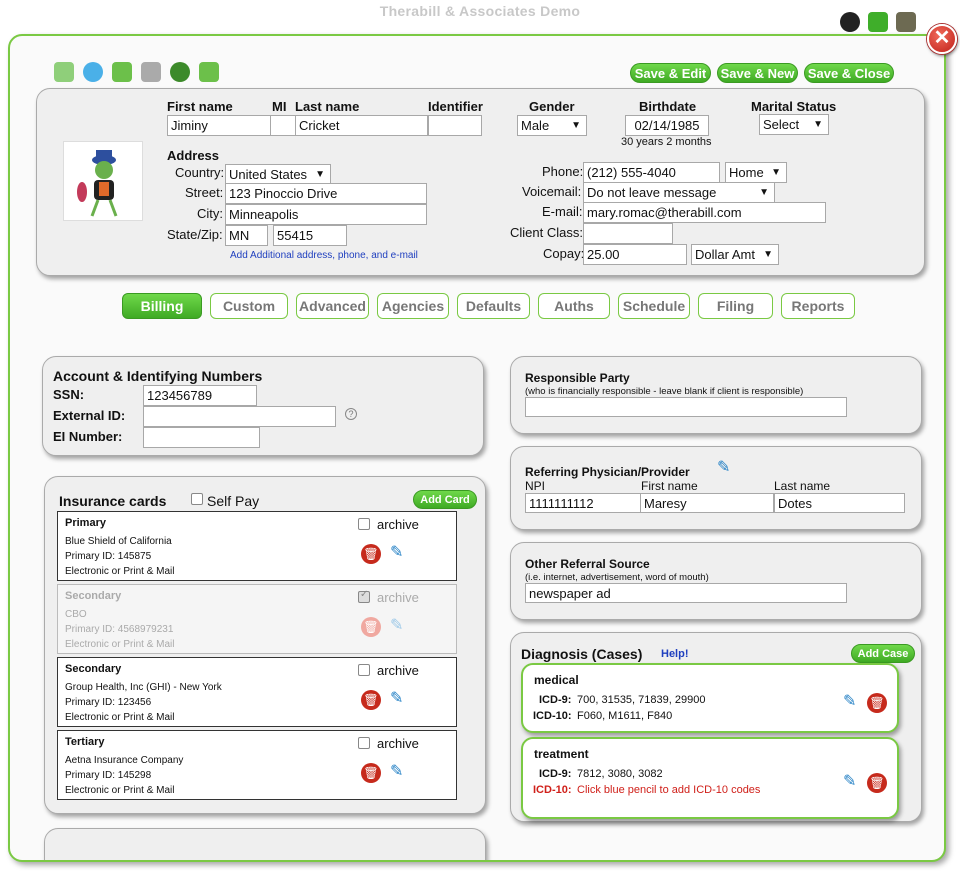 The image size is (960, 871). What do you see at coordinates (850, 22) in the screenshot?
I see `chat-icon` at bounding box center [850, 22].